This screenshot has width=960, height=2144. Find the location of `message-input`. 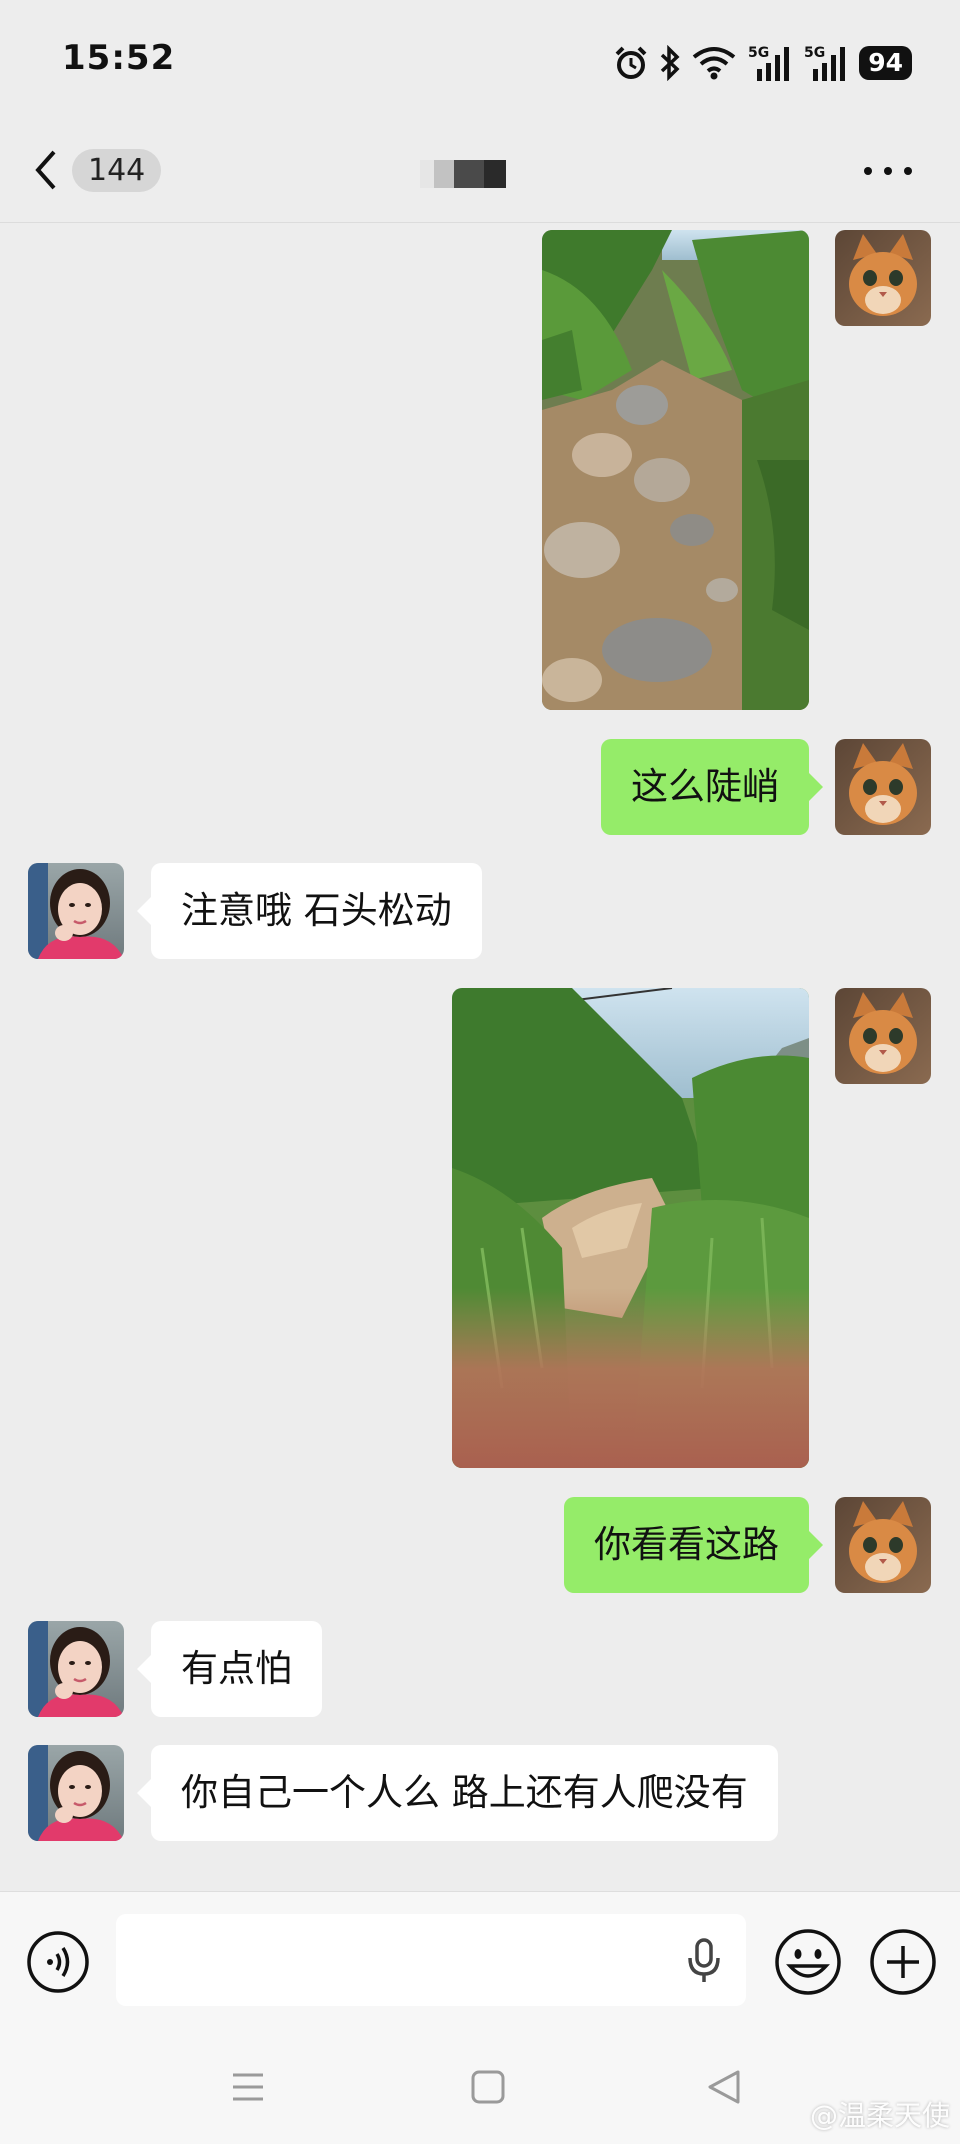

message-input is located at coordinates (431, 1960).